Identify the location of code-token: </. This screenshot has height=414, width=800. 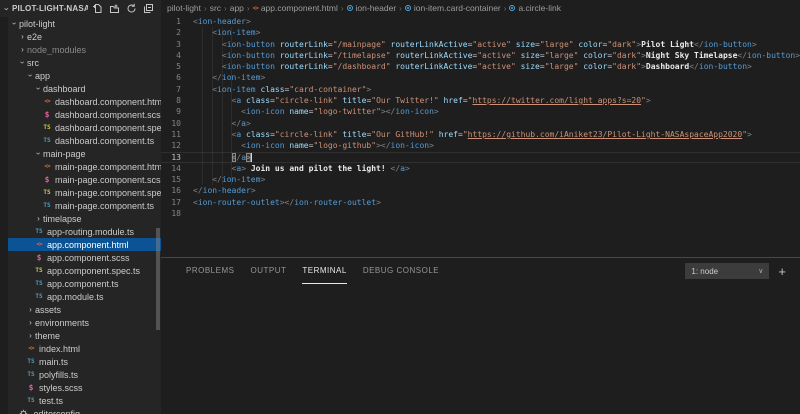
(699, 44).